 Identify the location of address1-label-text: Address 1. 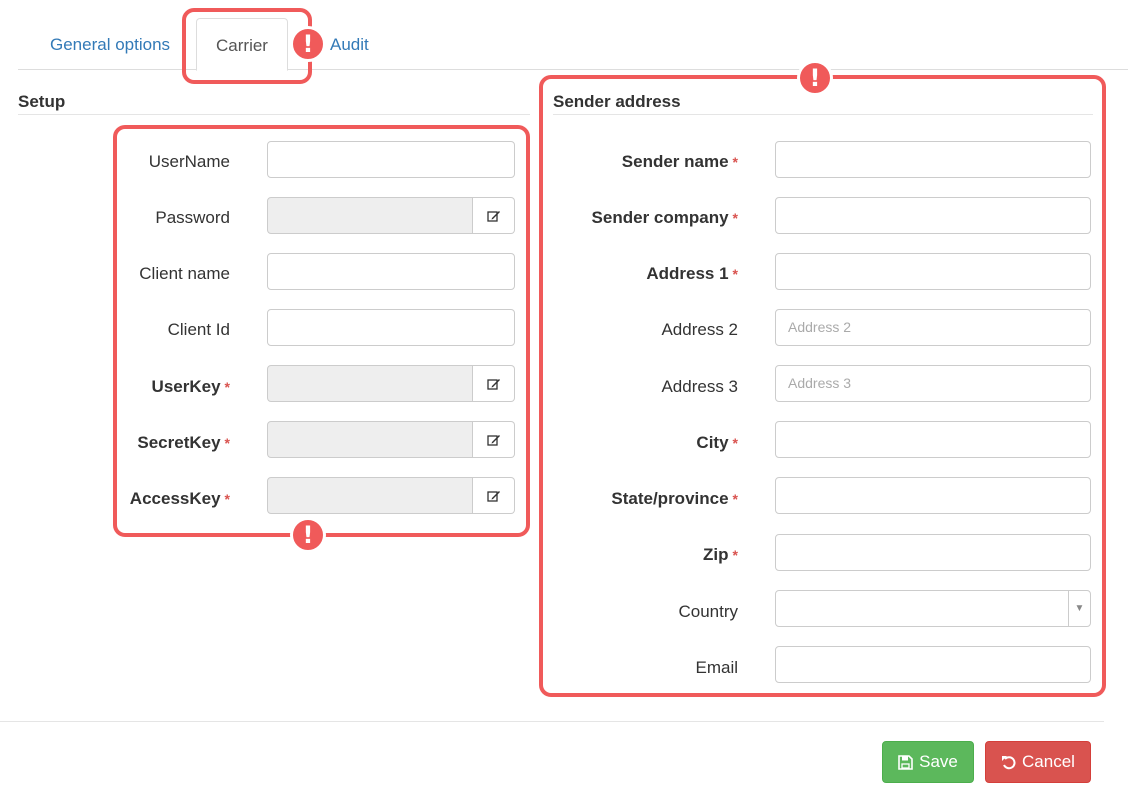
(687, 273).